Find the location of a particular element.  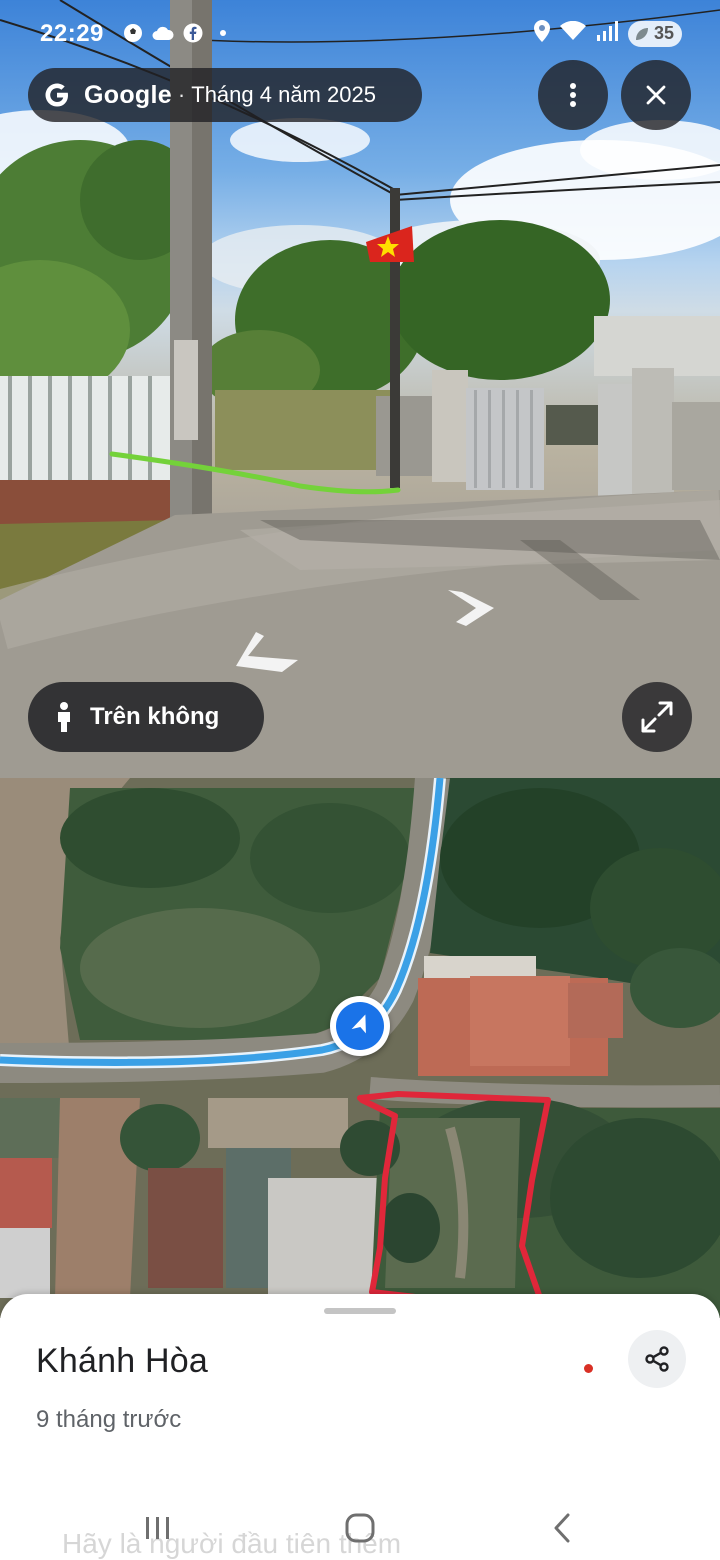

close-icon is located at coordinates (656, 95).